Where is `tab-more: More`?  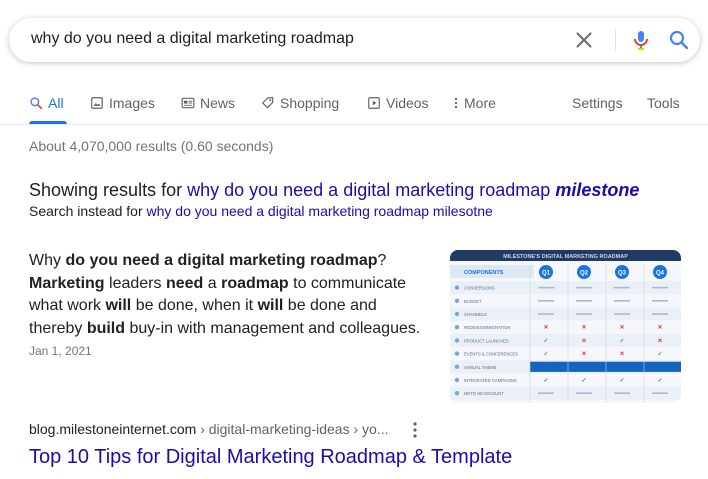 tab-more: More is located at coordinates (474, 103).